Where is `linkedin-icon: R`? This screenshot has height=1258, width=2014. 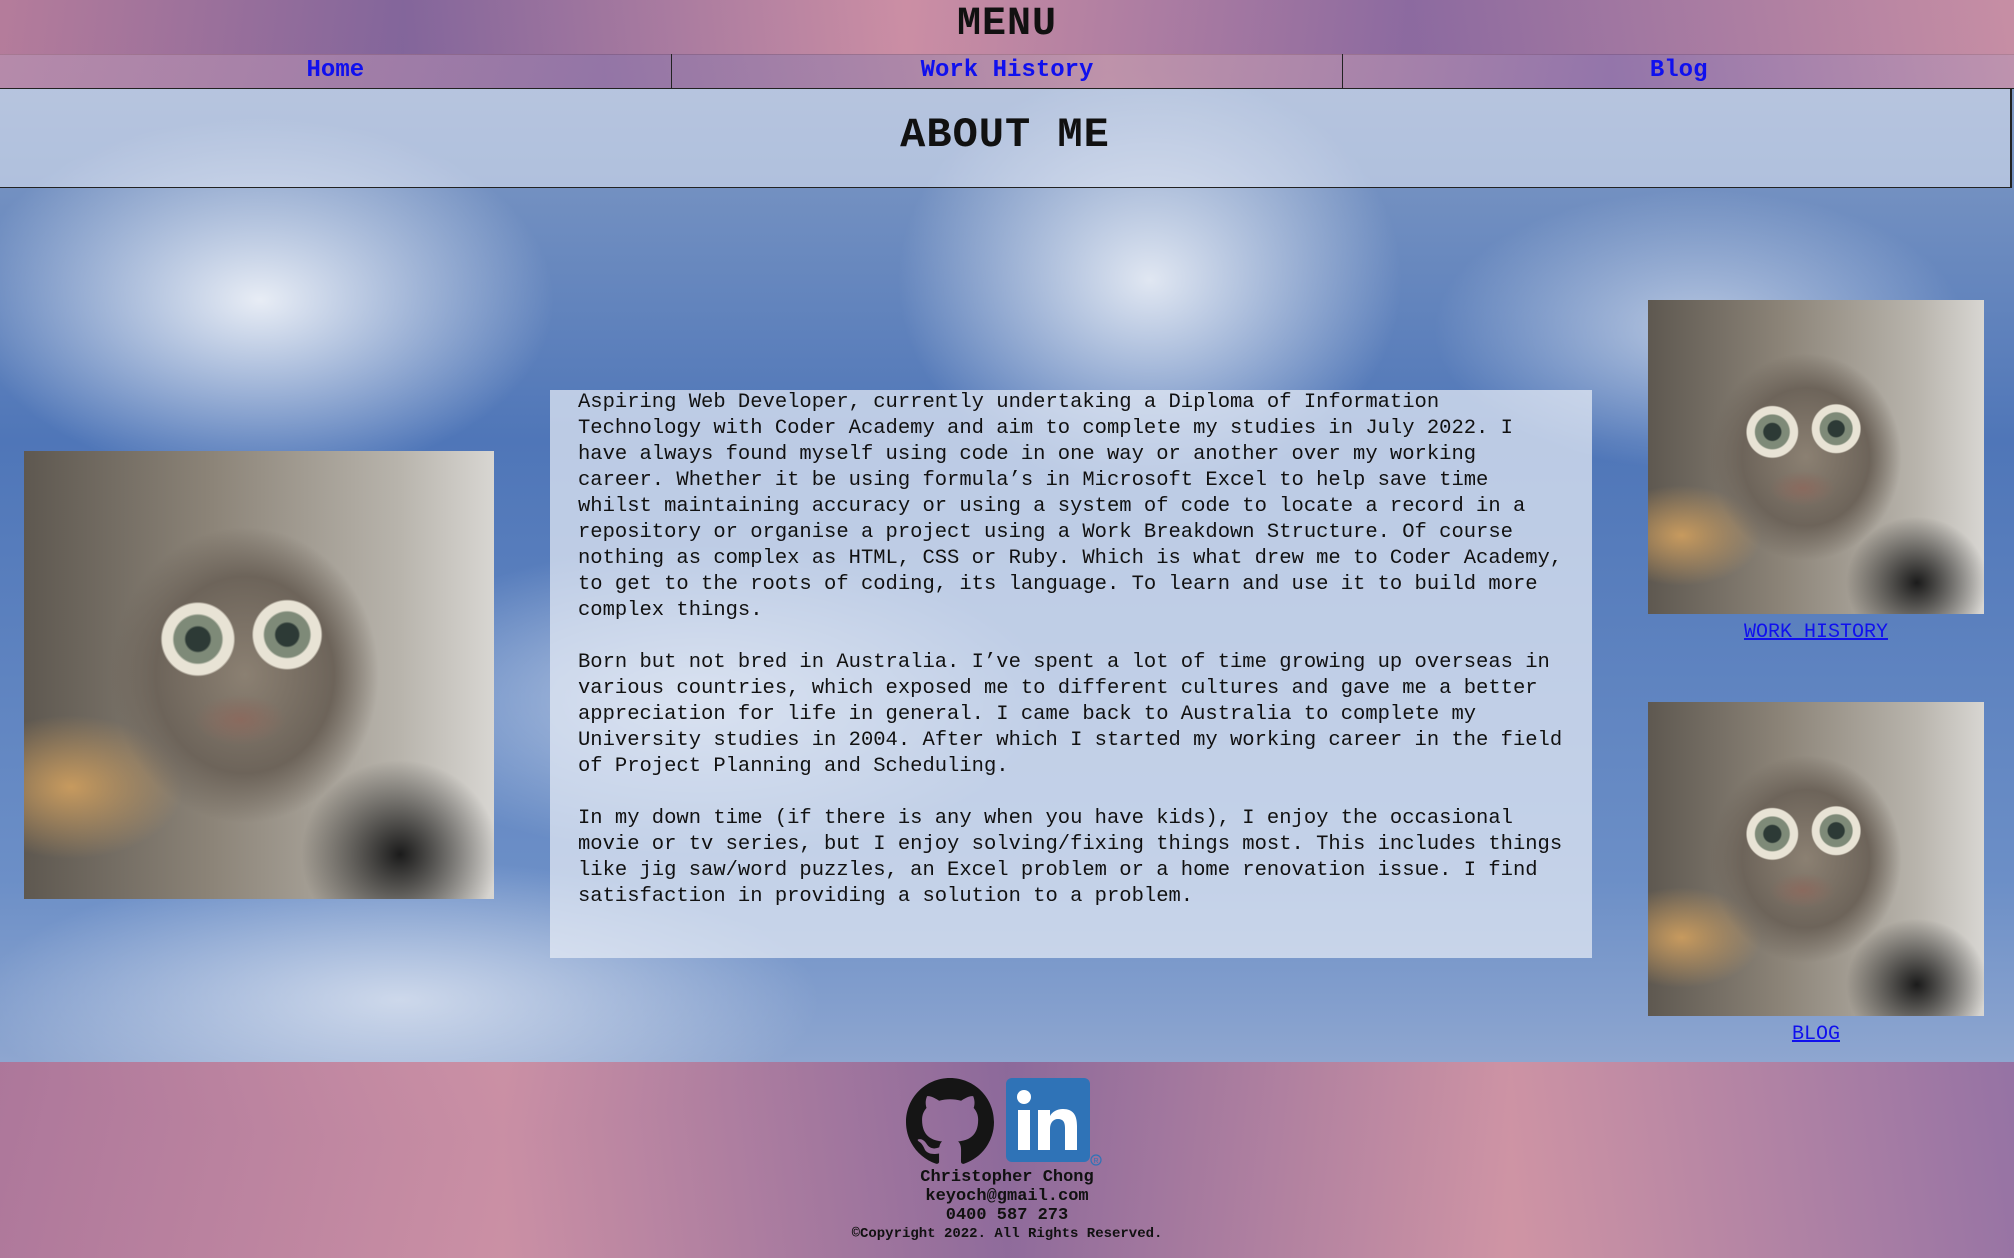 linkedin-icon: R is located at coordinates (1054, 1122).